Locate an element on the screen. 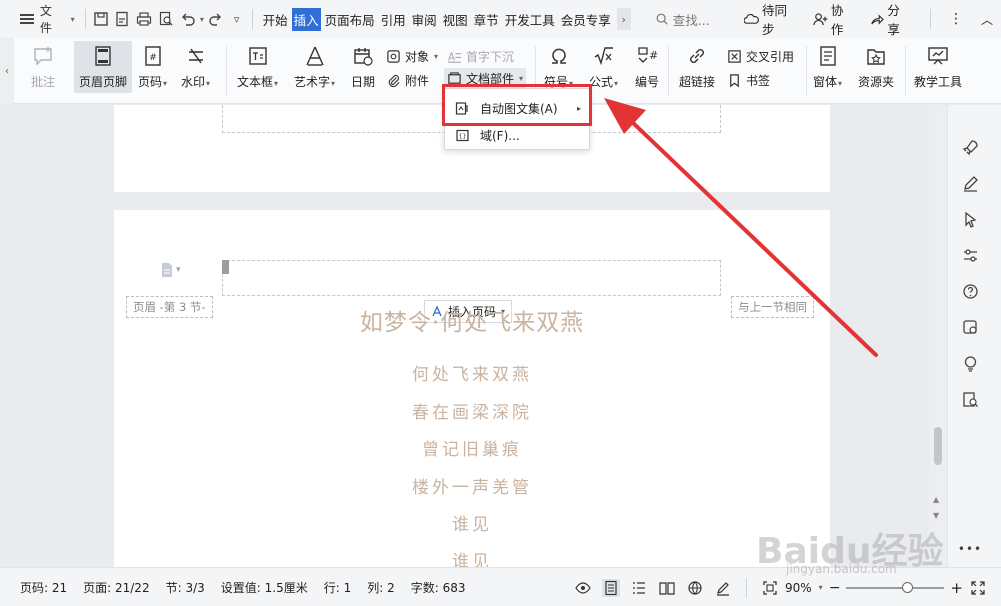  print-preview-icon is located at coordinates (166, 19).